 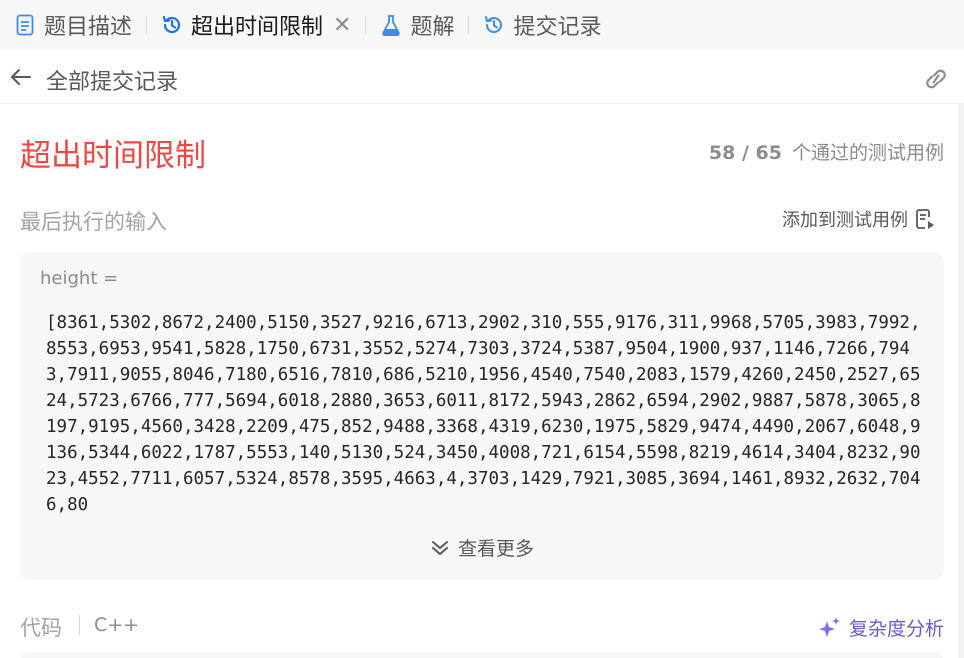 What do you see at coordinates (496, 549) in the screenshot?
I see `see-more-label: 查看更多` at bounding box center [496, 549].